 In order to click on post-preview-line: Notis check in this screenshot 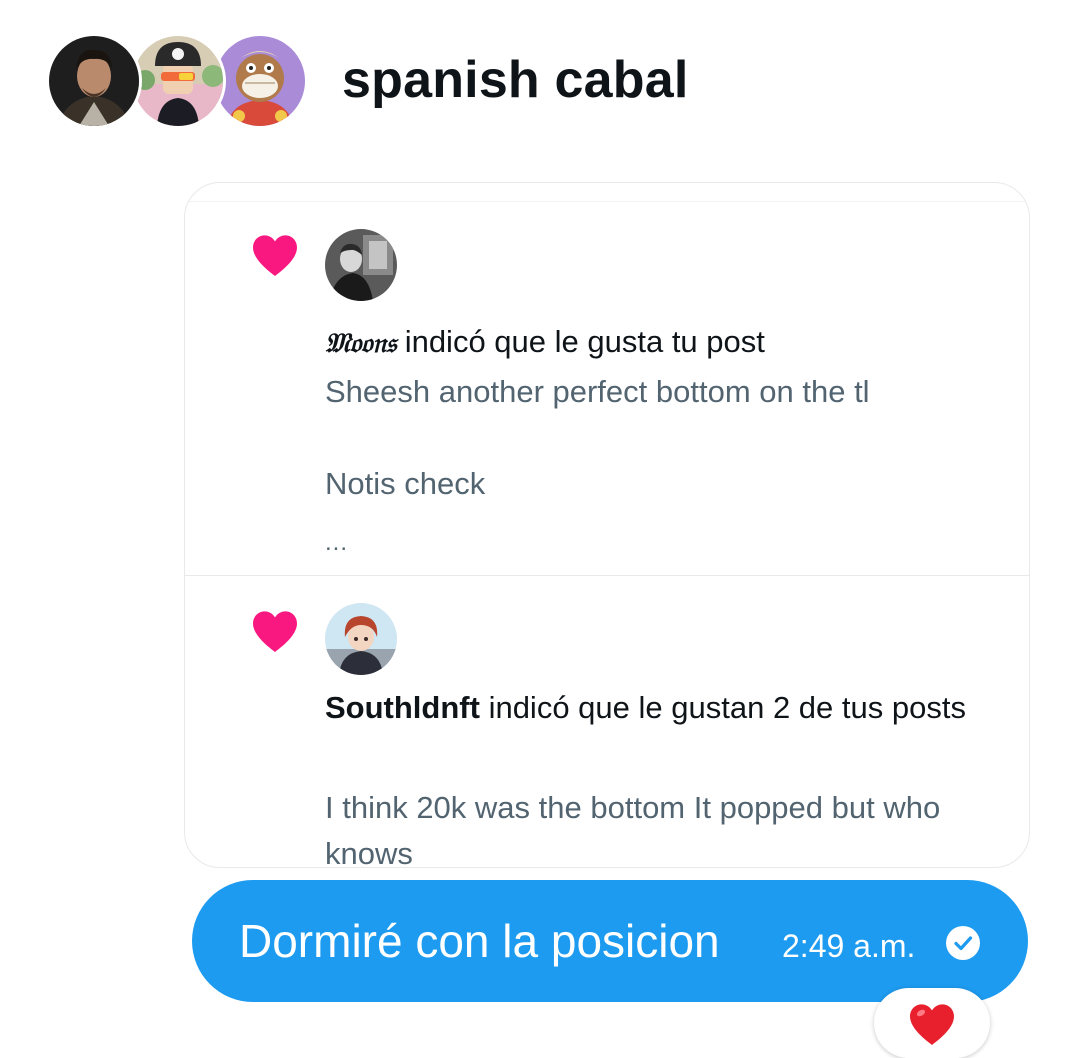, I will do `click(405, 483)`.